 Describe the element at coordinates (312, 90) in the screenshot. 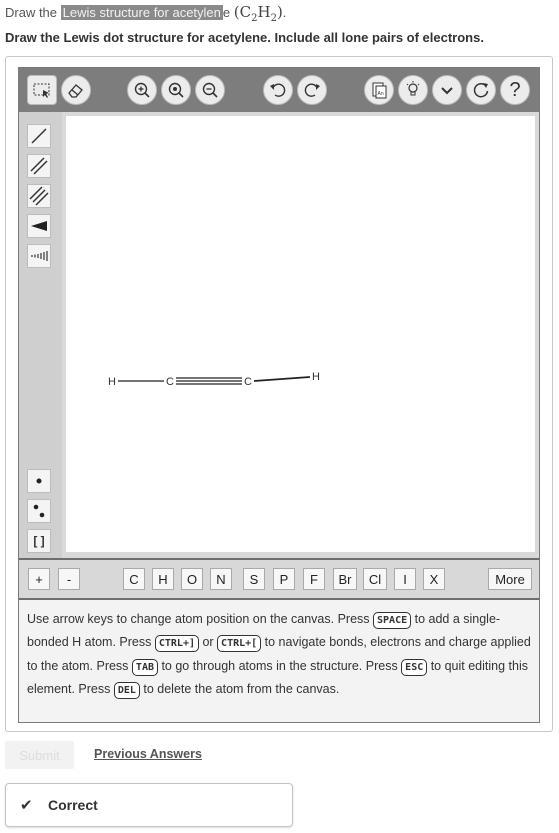

I see `redo-icon` at that location.